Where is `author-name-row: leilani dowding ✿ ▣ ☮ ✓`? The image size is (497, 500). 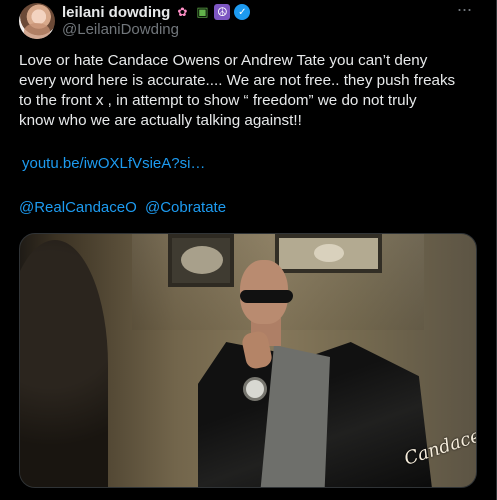 author-name-row: leilani dowding ✿ ▣ ☮ ✓ is located at coordinates (156, 12).